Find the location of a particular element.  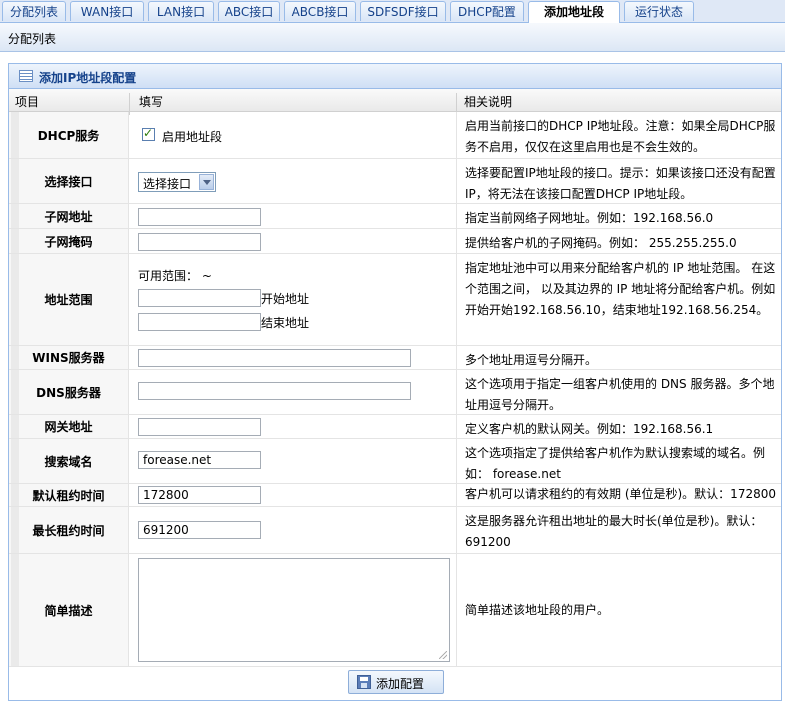

desc-dns: 这个选项用于指定一组客户机使用的 DNS 服务器。多个地址用逗号分隔开。 is located at coordinates (618, 392).